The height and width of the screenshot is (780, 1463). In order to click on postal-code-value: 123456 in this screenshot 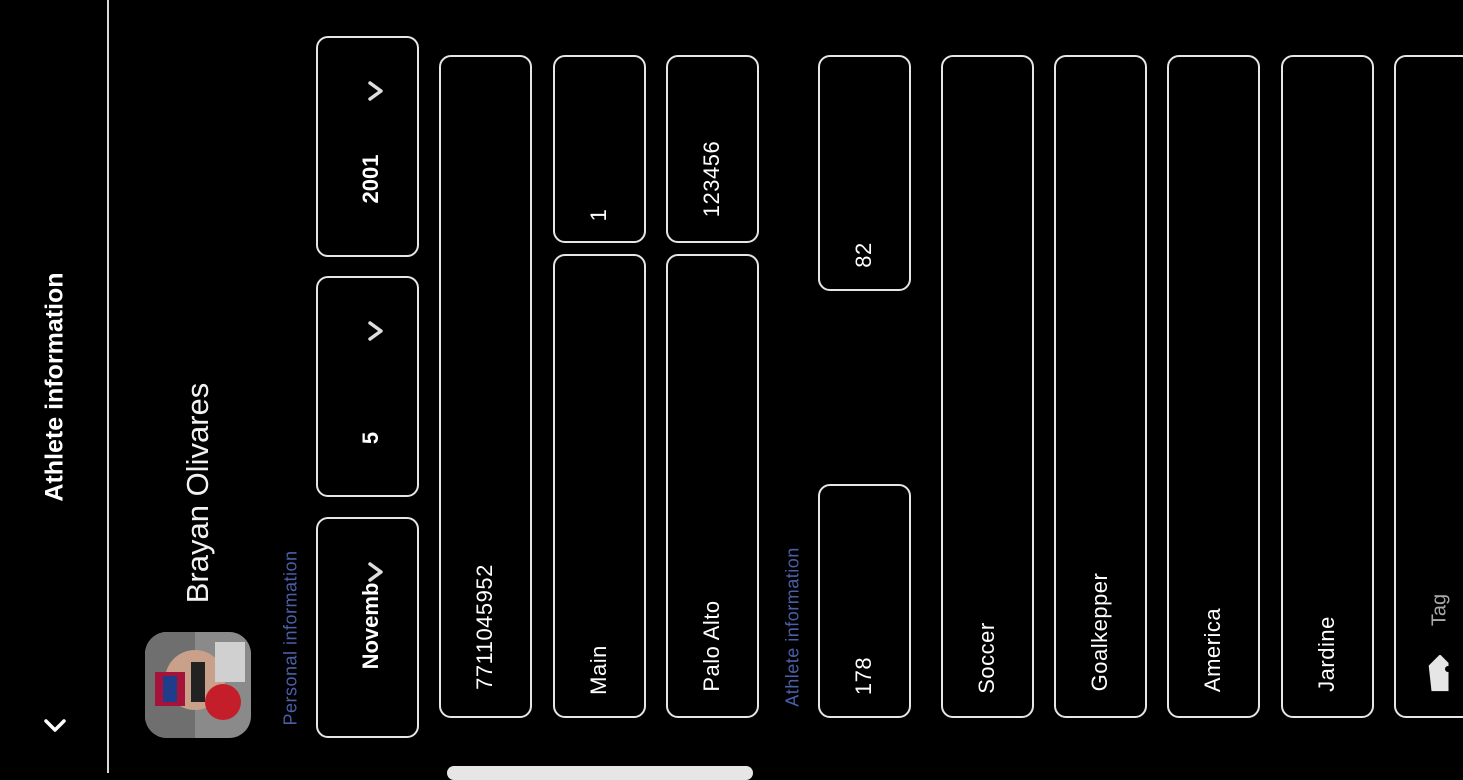, I will do `click(711, 179)`.